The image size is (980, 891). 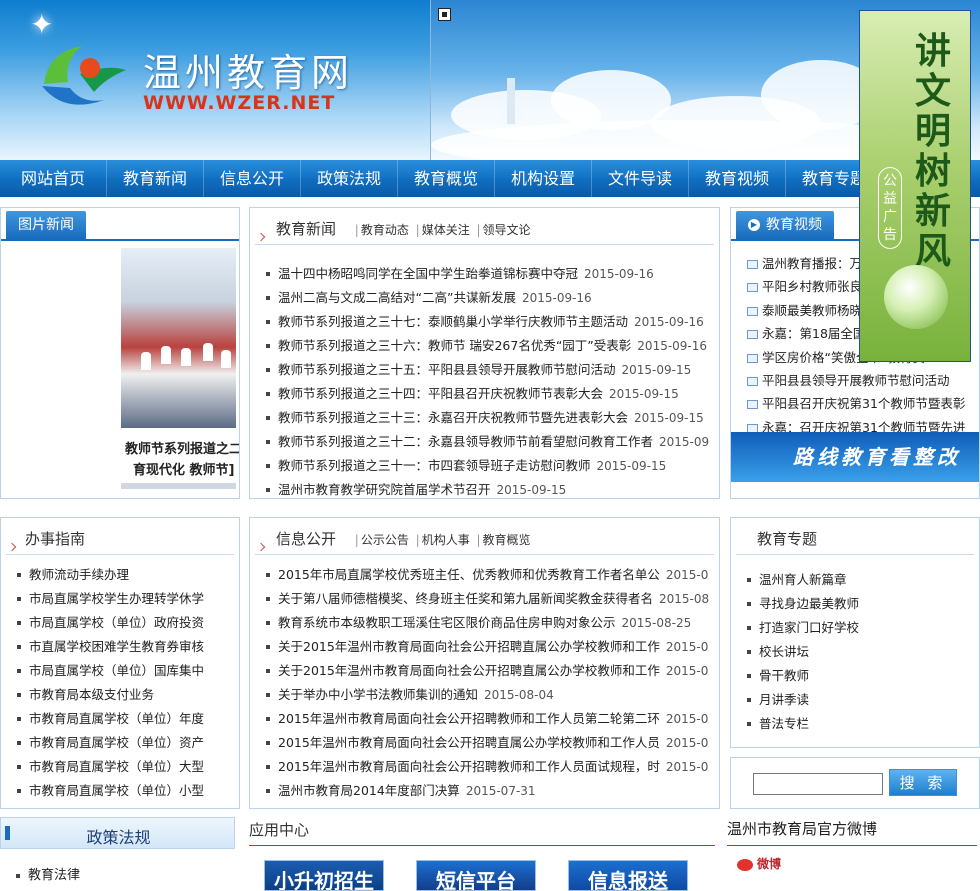 I want to click on news-item: 温州二高与文成二高结对“二高”共谋新发展 2015-09-16, so click(x=487, y=298).